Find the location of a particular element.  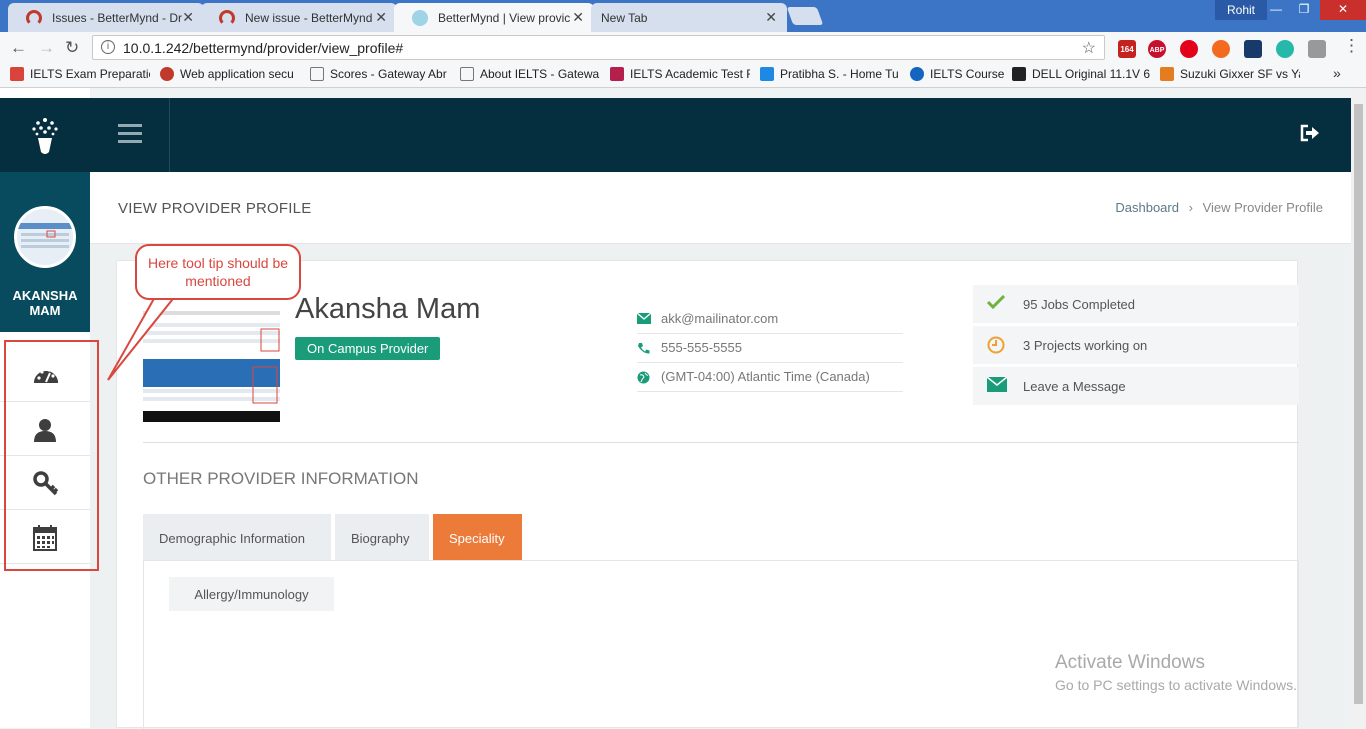

logout-icon is located at coordinates (1310, 133).